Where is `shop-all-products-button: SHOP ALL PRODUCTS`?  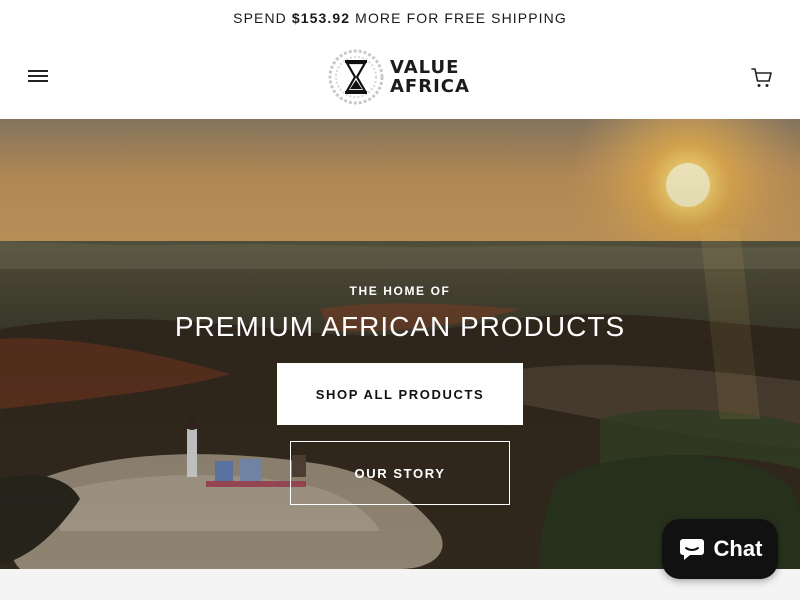 shop-all-products-button: SHOP ALL PRODUCTS is located at coordinates (400, 394).